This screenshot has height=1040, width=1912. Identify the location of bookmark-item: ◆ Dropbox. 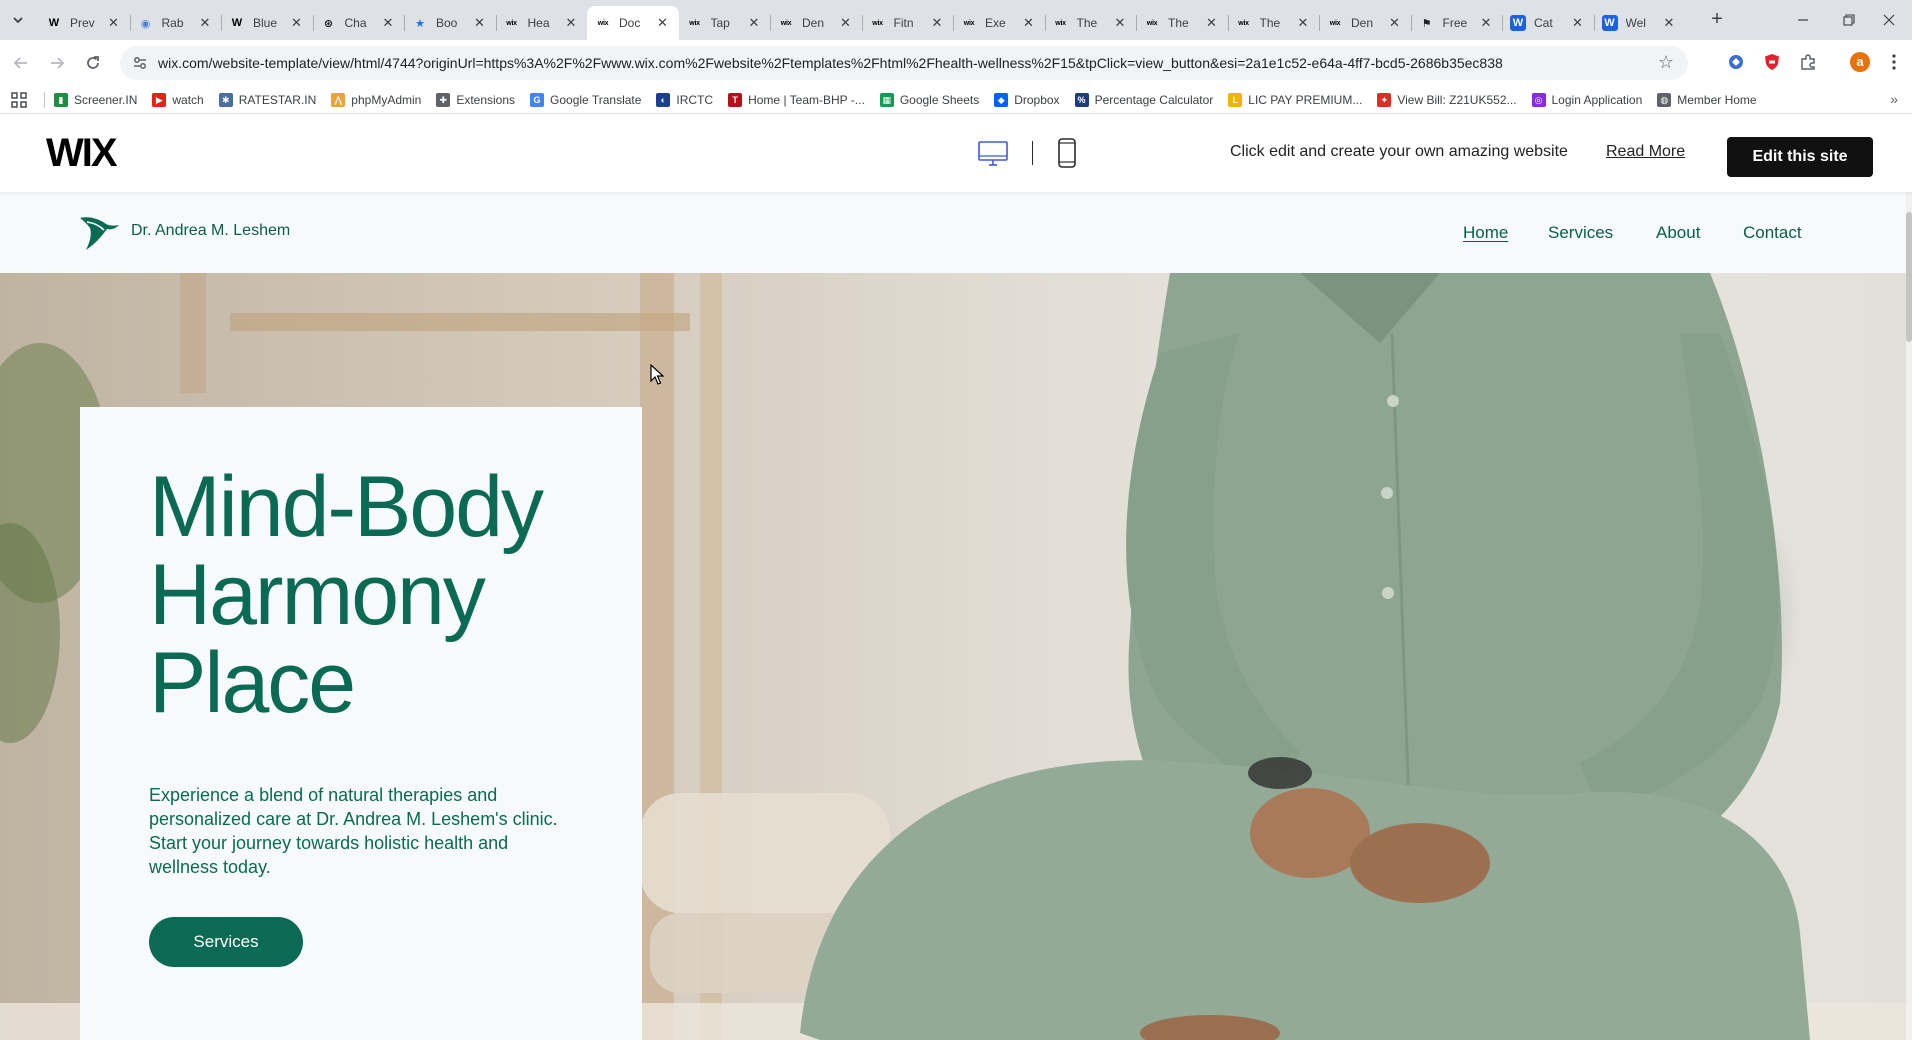
(1027, 100).